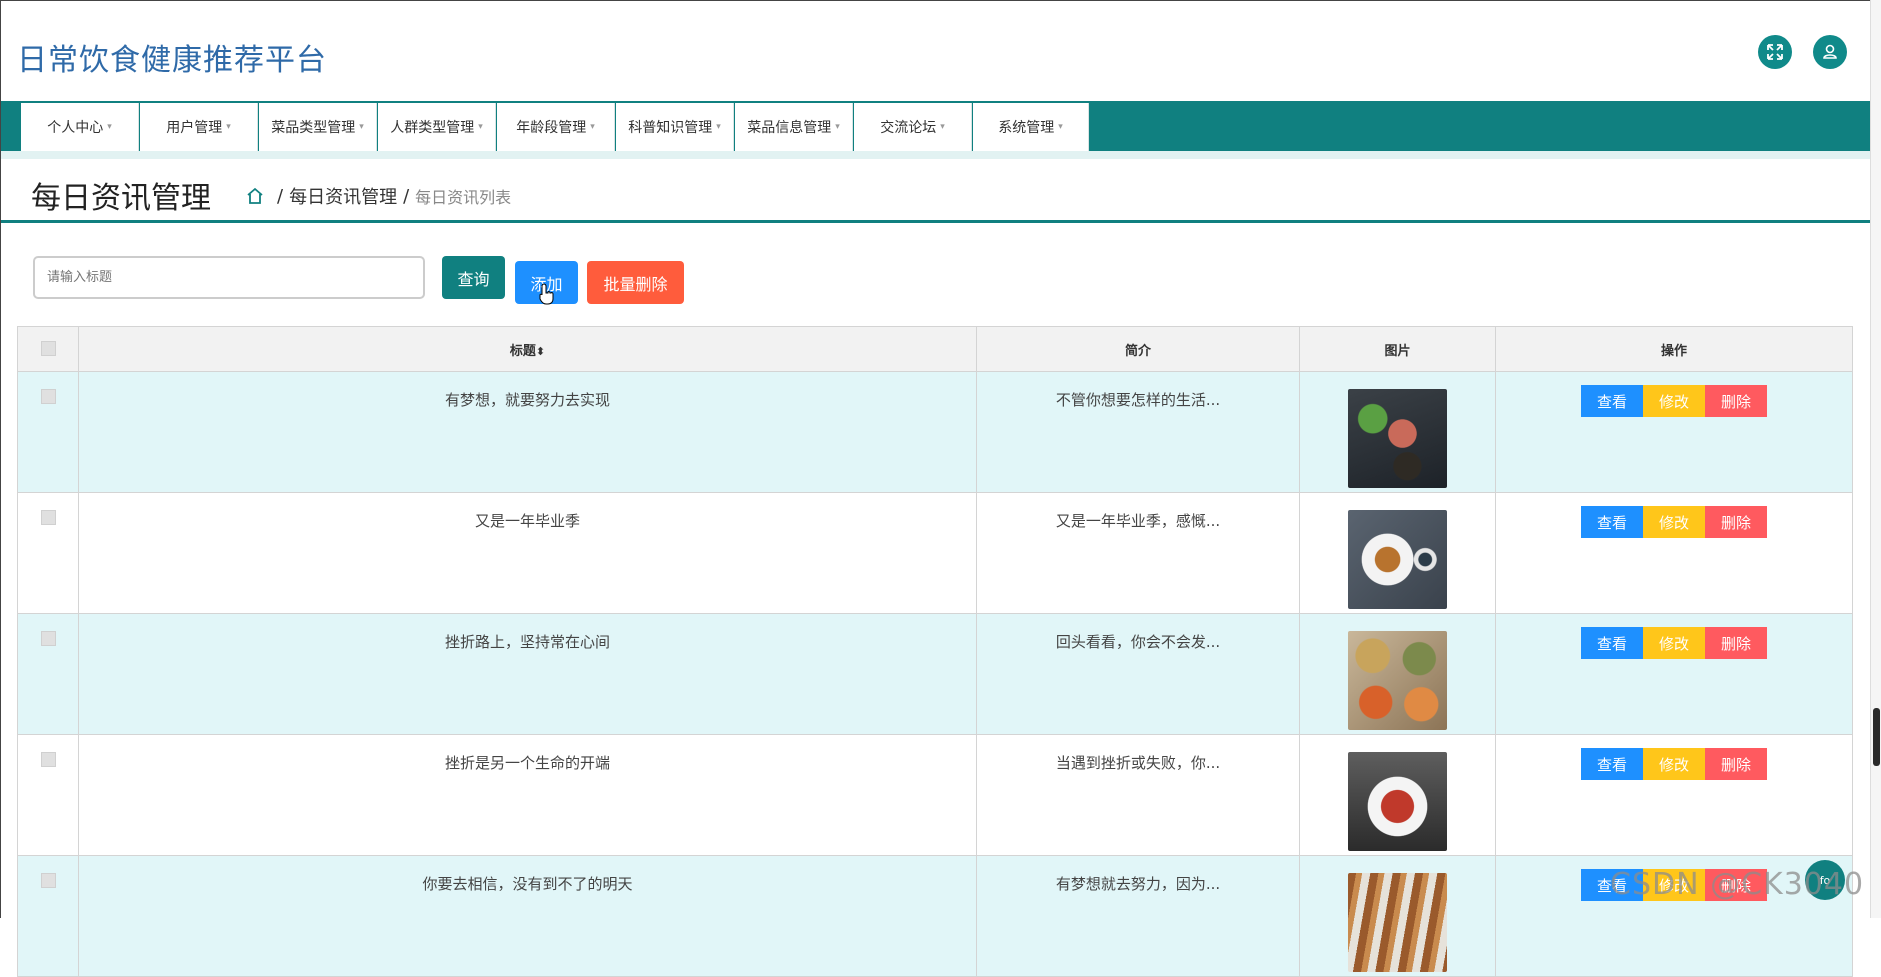 Image resolution: width=1881 pixels, height=977 pixels. I want to click on fullscreen-button, so click(1775, 52).